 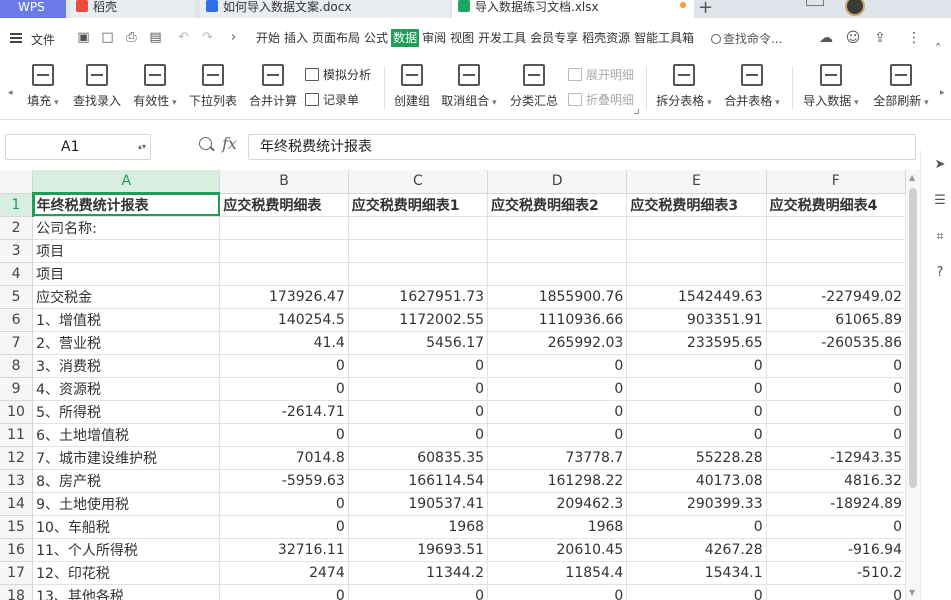 I want to click on cell-d11: 0, so click(x=557, y=435).